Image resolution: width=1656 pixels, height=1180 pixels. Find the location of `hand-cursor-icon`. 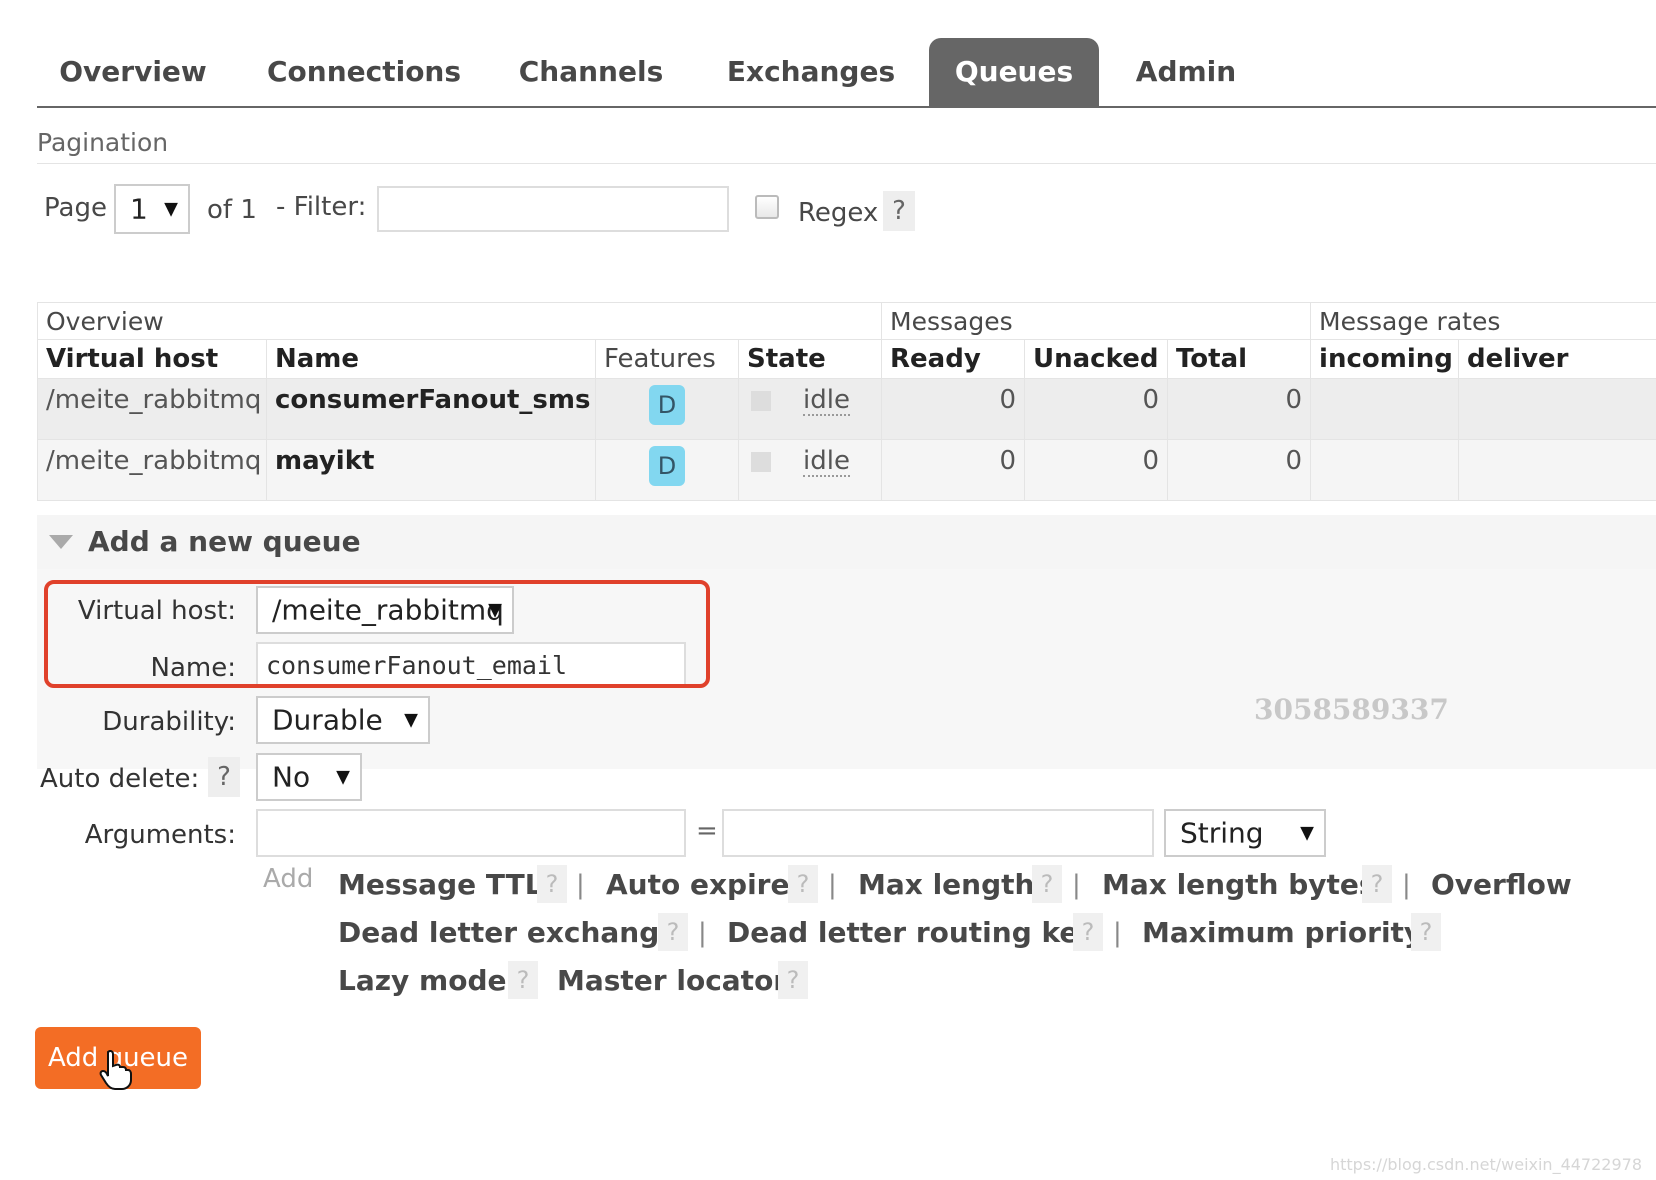

hand-cursor-icon is located at coordinates (115, 1070).